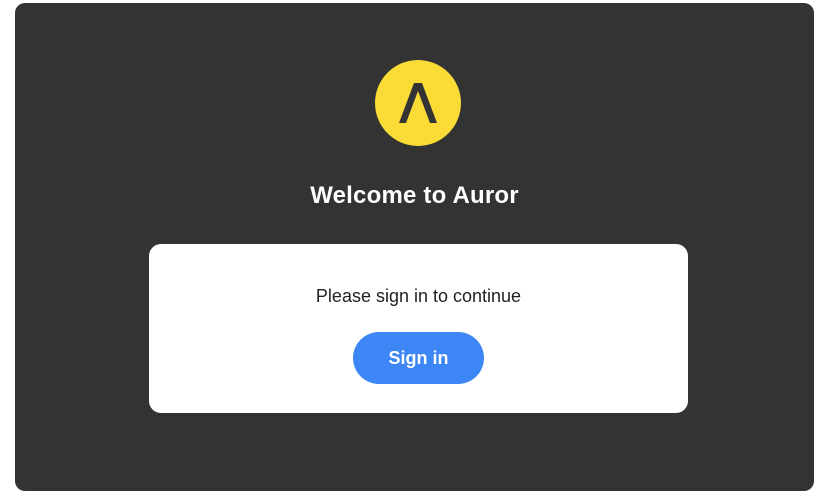 The width and height of the screenshot is (819, 492). I want to click on caret-up-icon, so click(418, 103).